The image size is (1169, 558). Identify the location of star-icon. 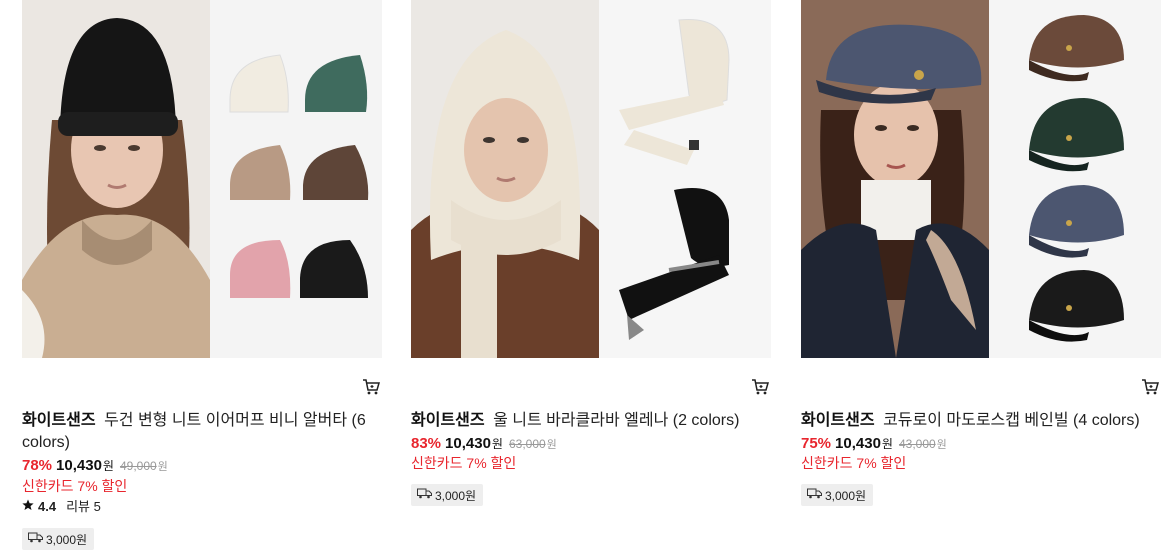
(28, 507).